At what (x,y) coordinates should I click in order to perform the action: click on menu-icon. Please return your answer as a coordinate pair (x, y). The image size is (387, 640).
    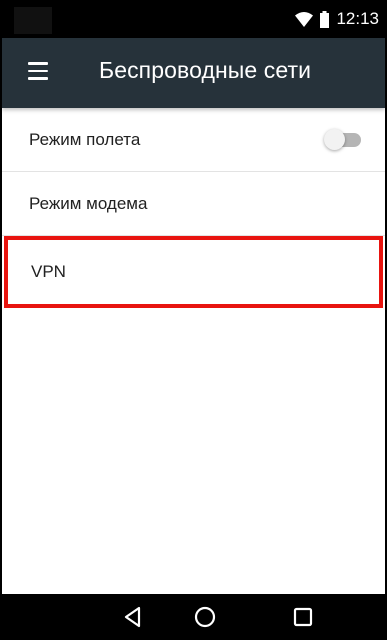
    Looking at the image, I should click on (38, 73).